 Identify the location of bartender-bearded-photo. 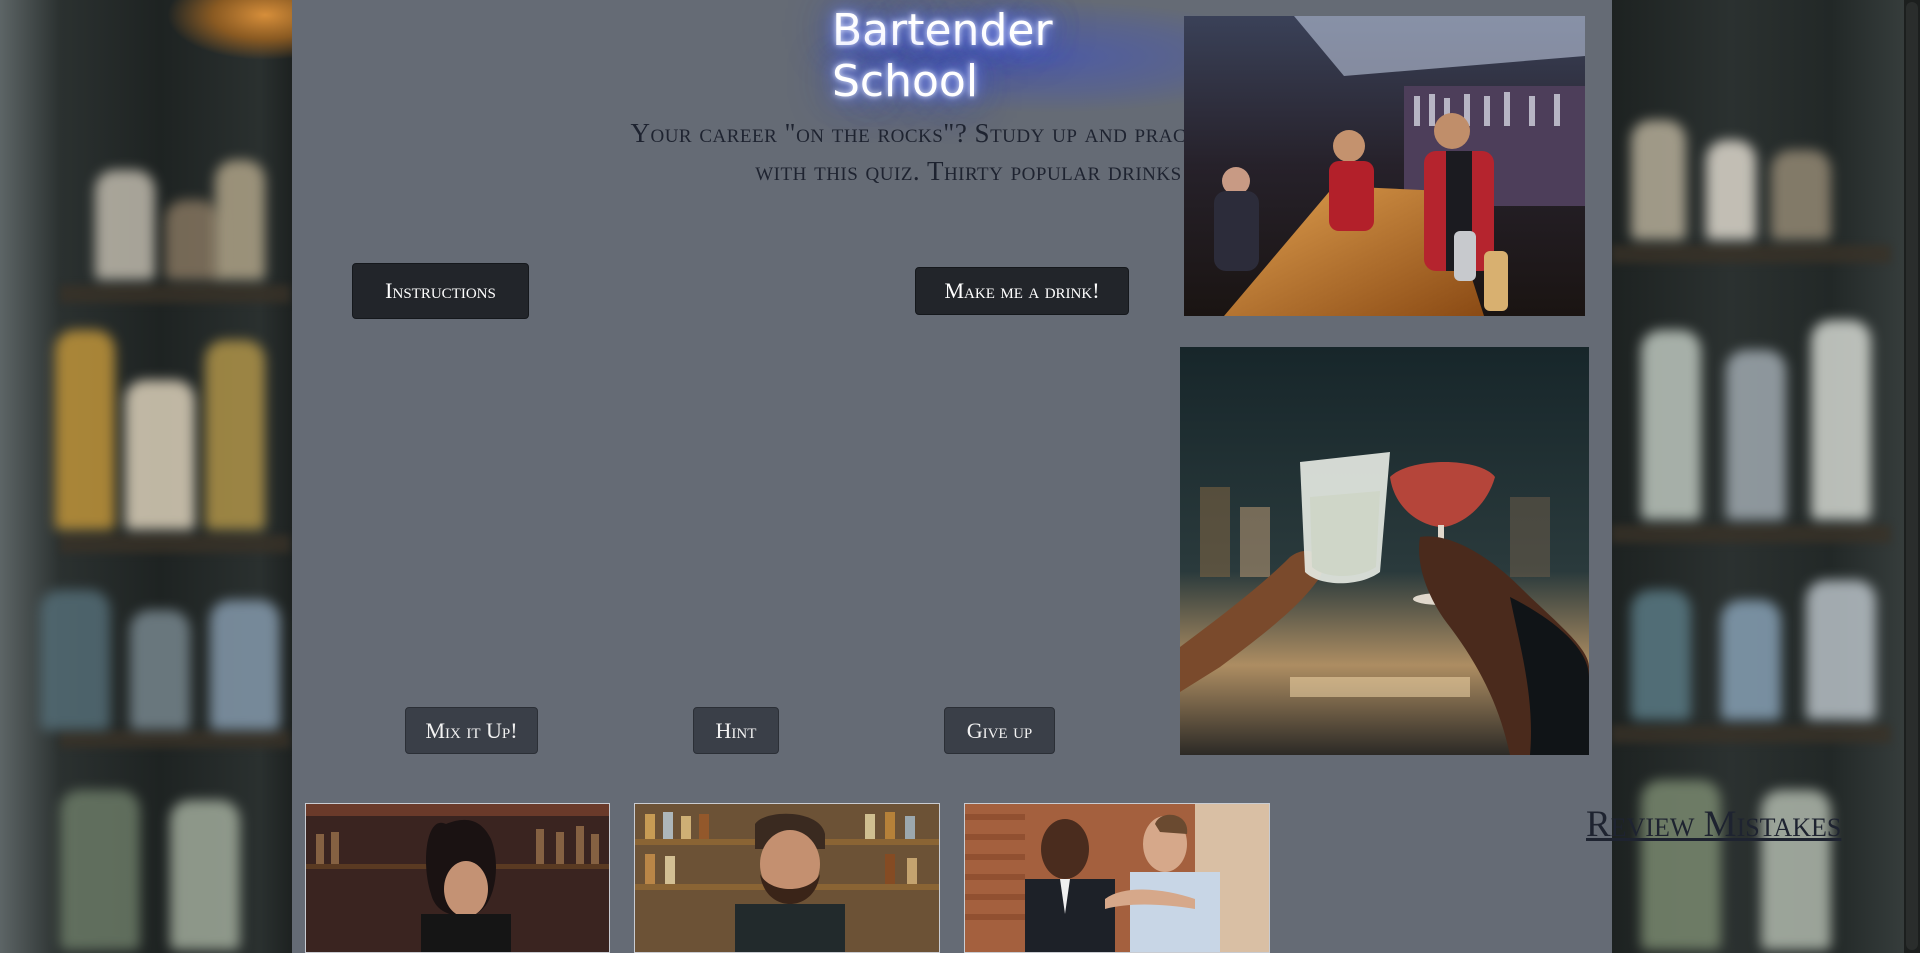
(787, 878).